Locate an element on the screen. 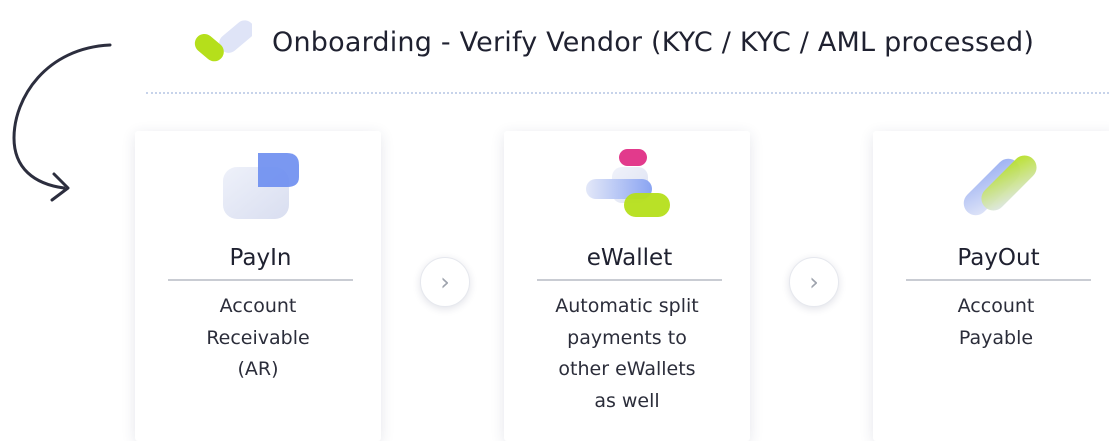 Image resolution: width=1109 pixels, height=441 pixels. payout-card: PayOut Account Payable is located at coordinates (991, 286).